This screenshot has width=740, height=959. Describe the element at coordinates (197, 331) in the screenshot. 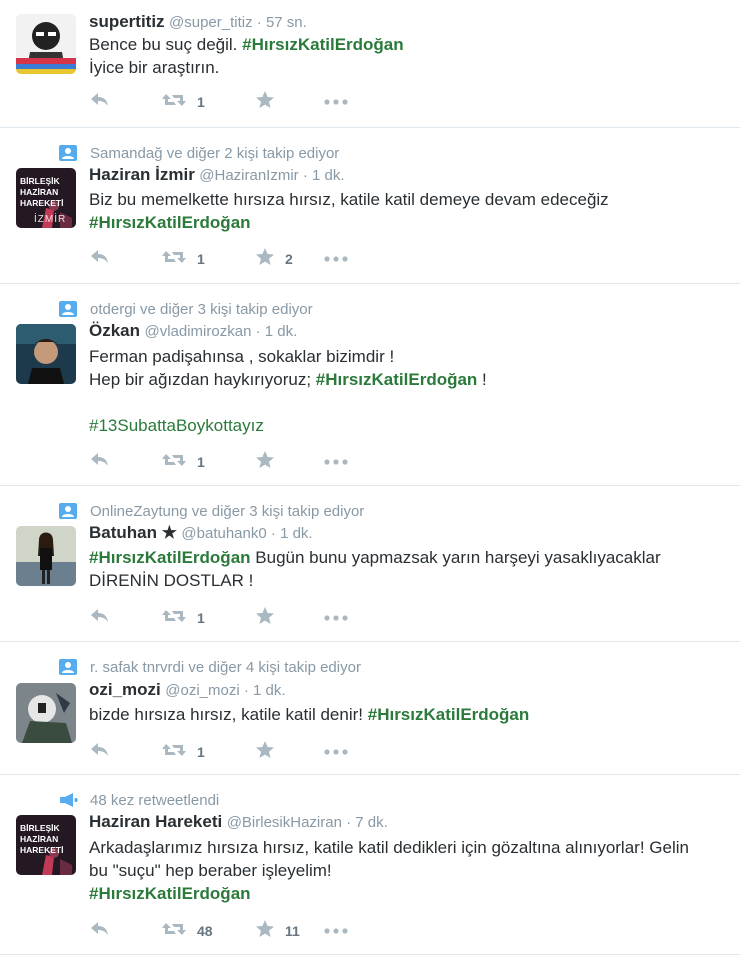

I see `handle: @vladimirozkan` at that location.